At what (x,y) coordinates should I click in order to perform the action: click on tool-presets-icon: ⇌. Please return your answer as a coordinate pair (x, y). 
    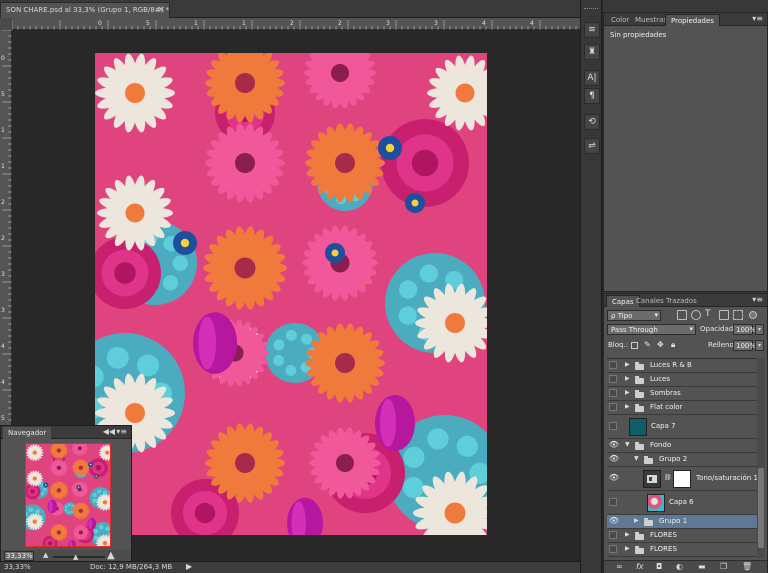
    Looking at the image, I should click on (592, 146).